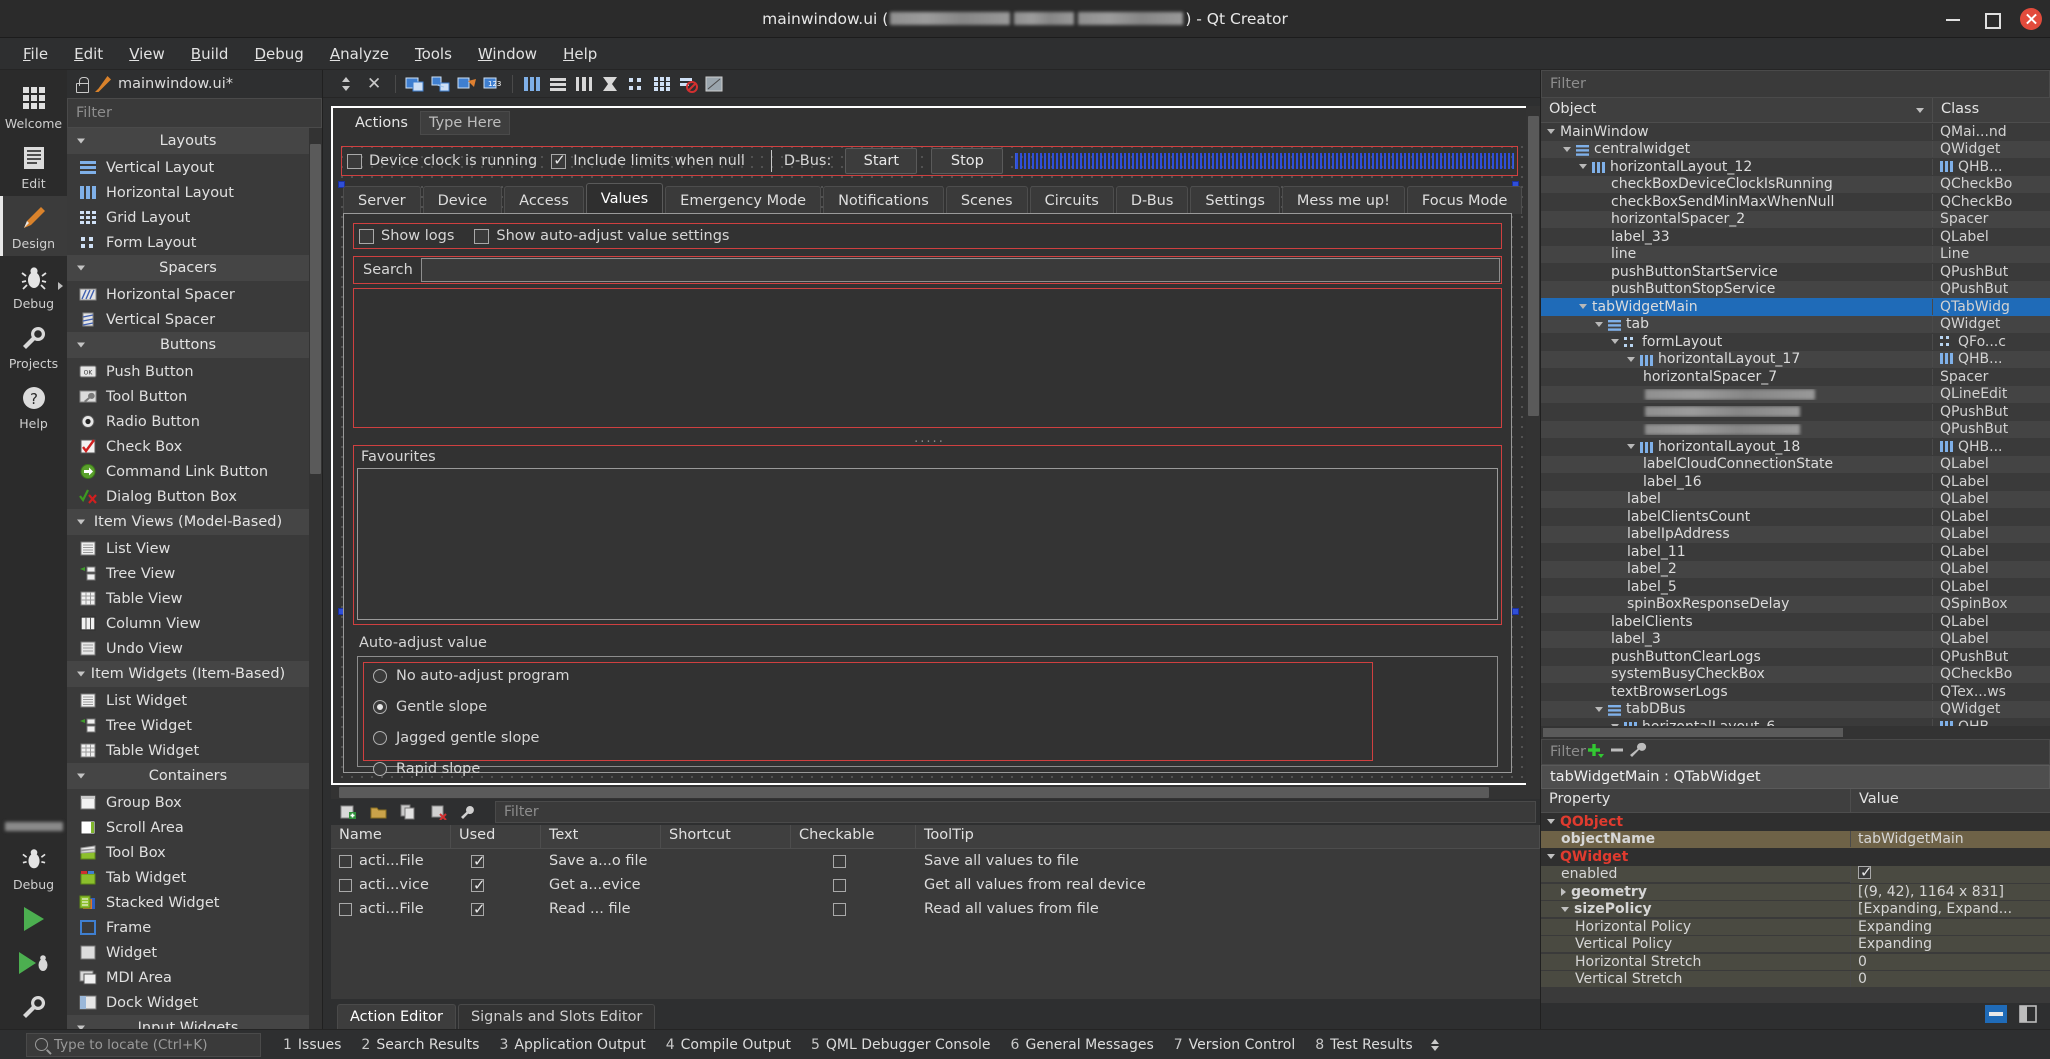 Image resolution: width=2050 pixels, height=1059 pixels. I want to click on plus-icon, so click(1595, 753).